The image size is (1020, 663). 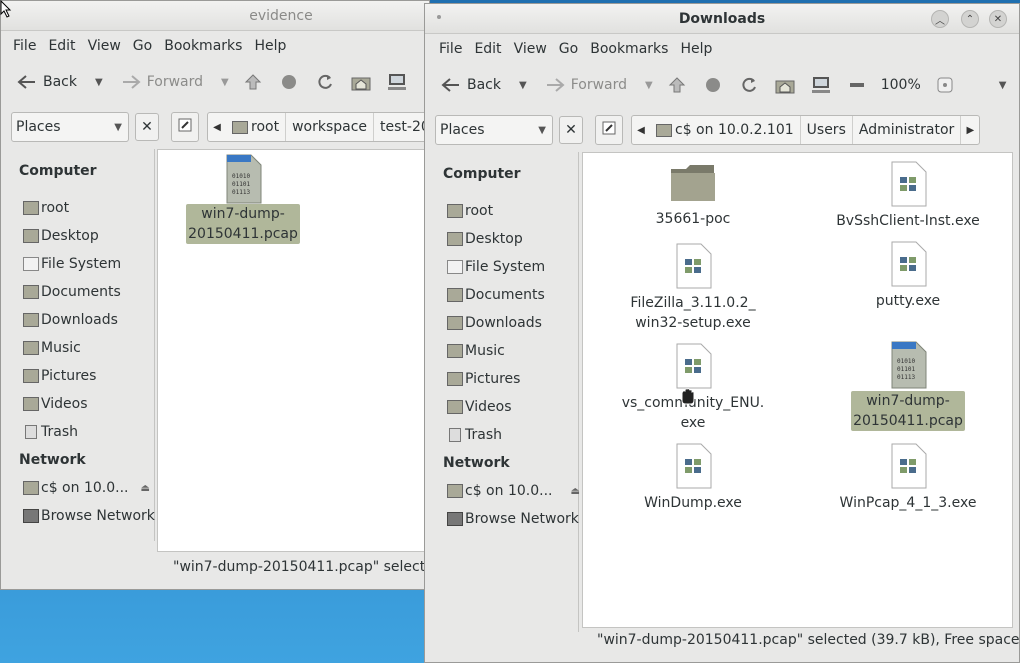 I want to click on breadcrumb-workspace: workspace, so click(x=330, y=127).